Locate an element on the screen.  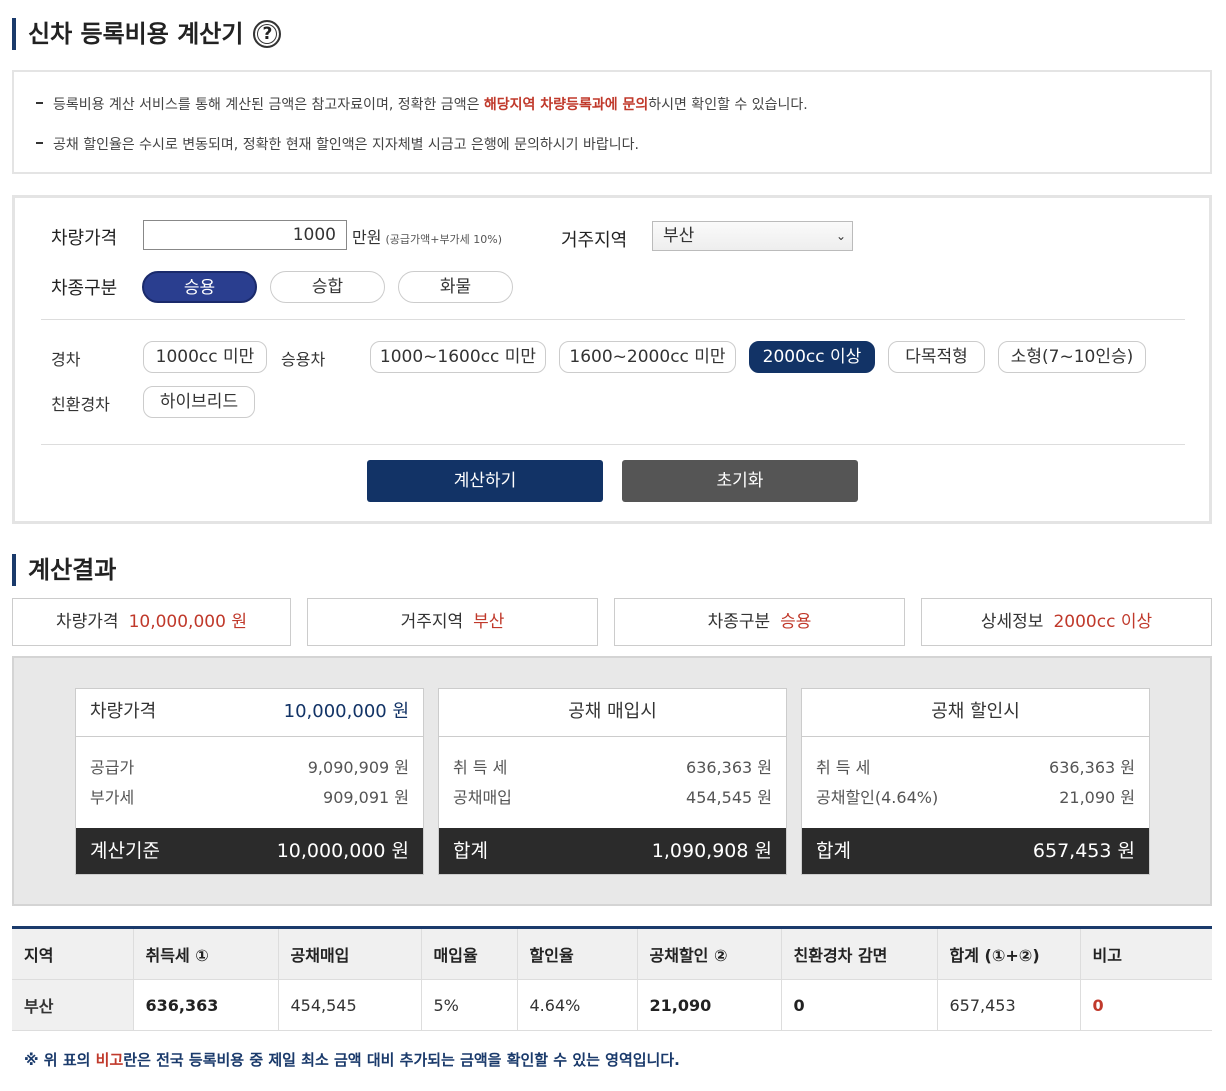
price-unit: 만원 (공급가액+부가세 10%) is located at coordinates (427, 237).